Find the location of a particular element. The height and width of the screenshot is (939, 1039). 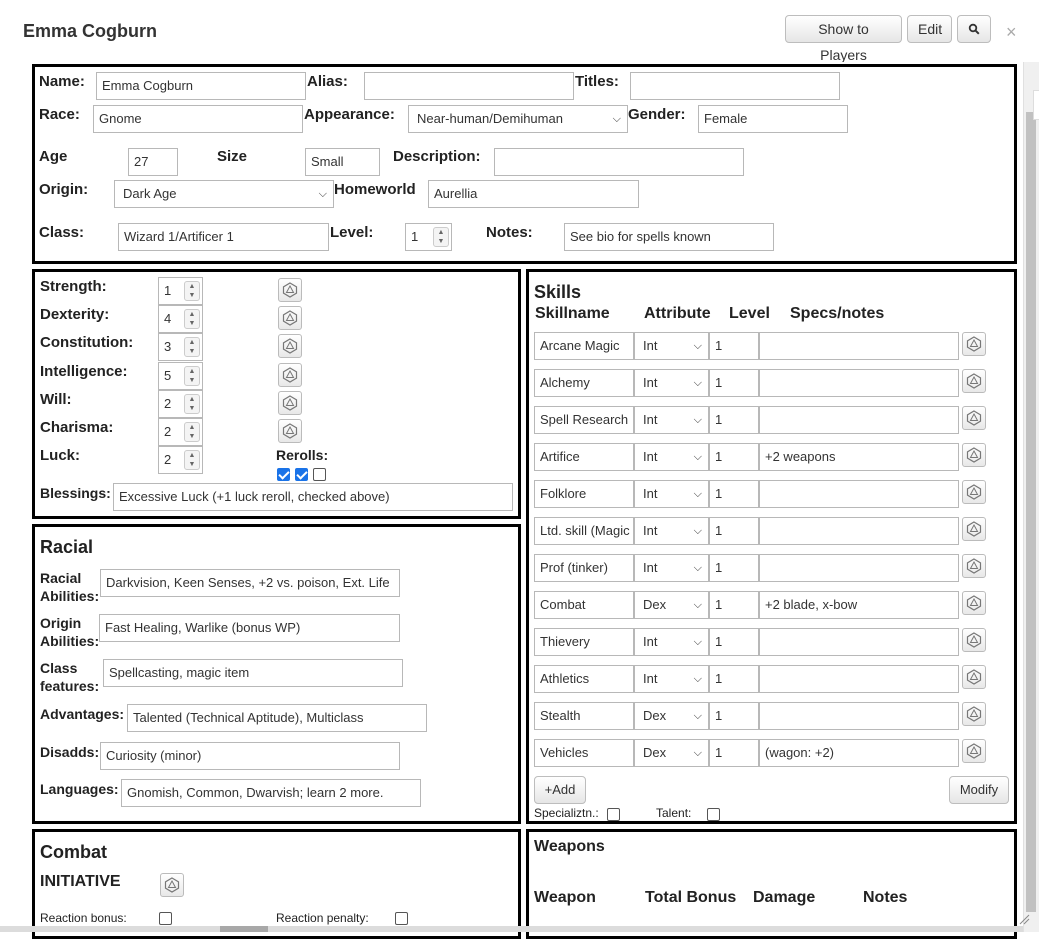

skill-name-field: Artifice is located at coordinates (584, 457).